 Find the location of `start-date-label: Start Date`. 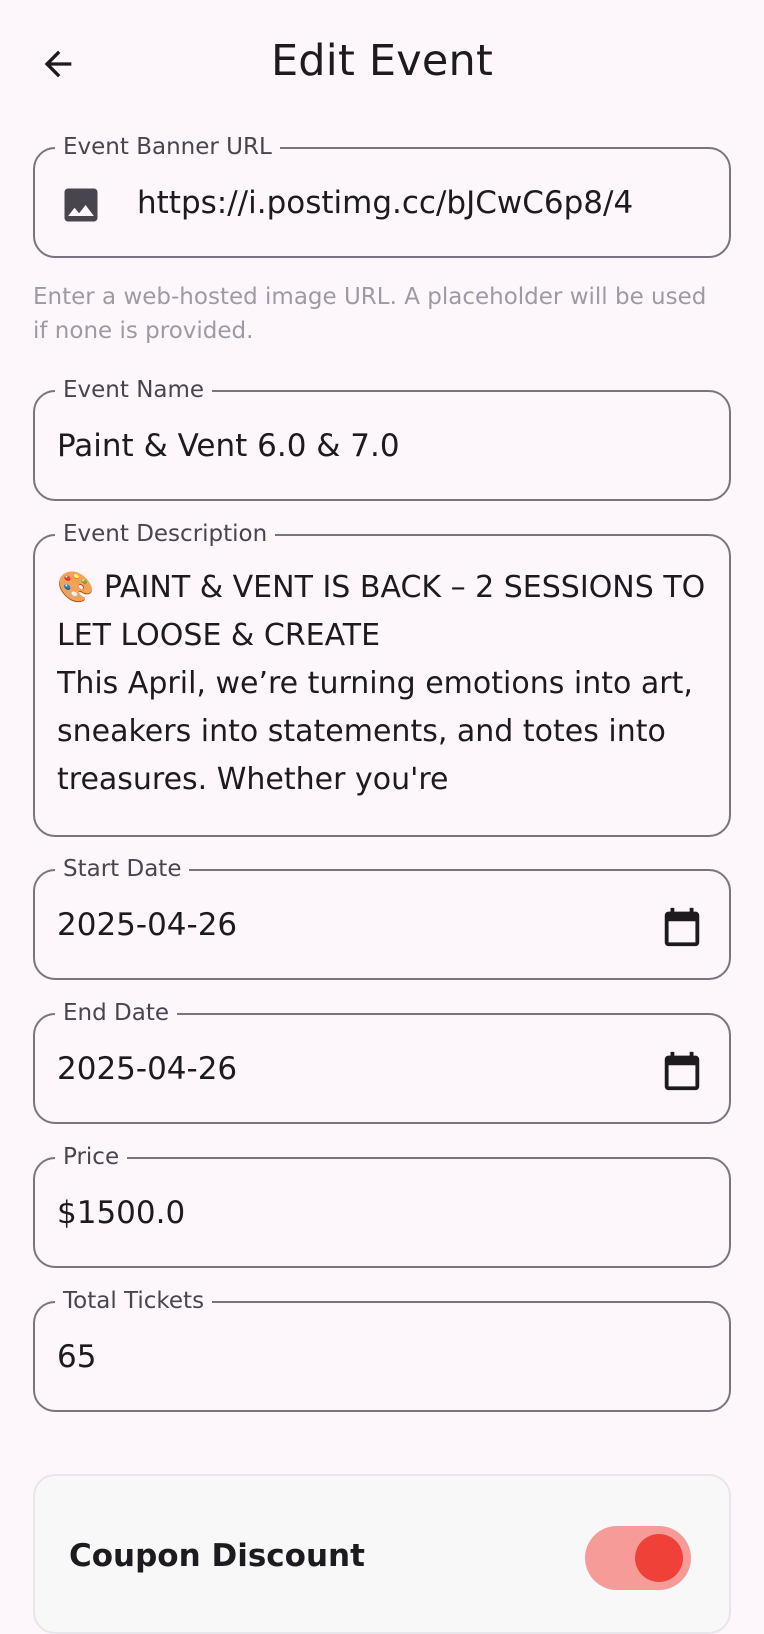

start-date-label: Start Date is located at coordinates (122, 869).